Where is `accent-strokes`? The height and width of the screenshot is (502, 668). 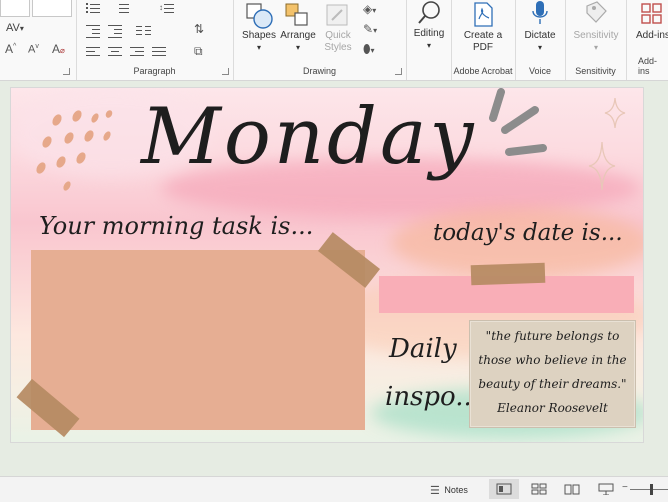 accent-strokes is located at coordinates (518, 122).